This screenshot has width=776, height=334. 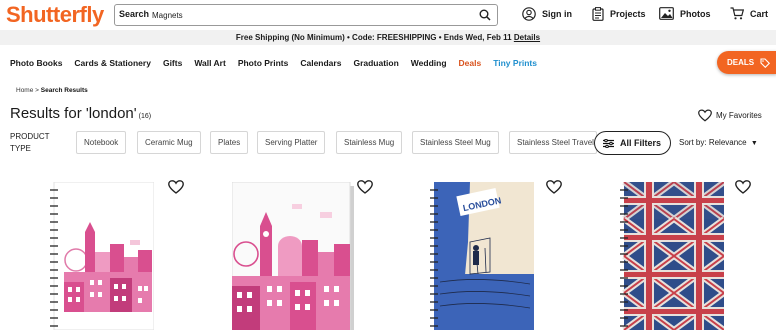 What do you see at coordinates (169, 142) in the screenshot?
I see `filter-chip-ceramic-mug: Ceramic Mug` at bounding box center [169, 142].